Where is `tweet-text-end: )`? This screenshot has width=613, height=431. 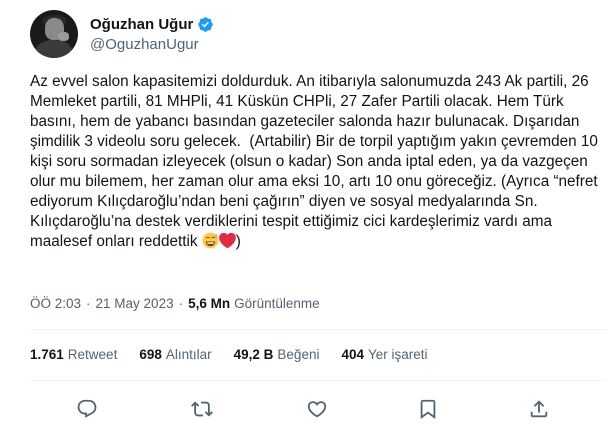 tweet-text-end: ) is located at coordinates (238, 241).